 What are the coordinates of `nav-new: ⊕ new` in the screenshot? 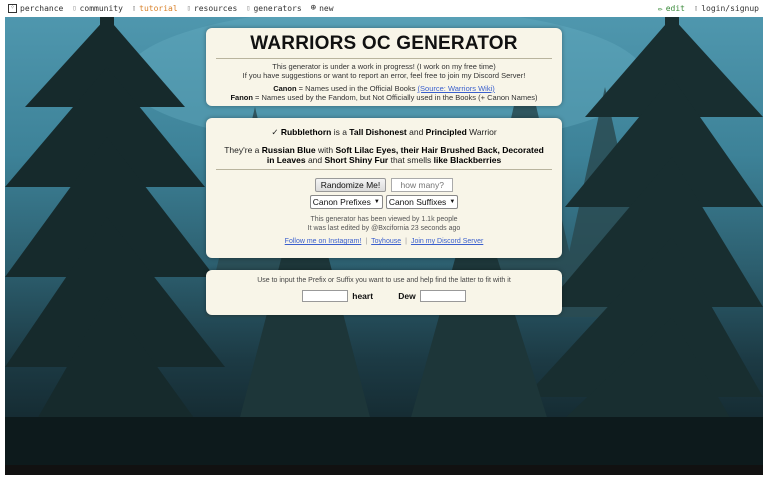 It's located at (322, 8).